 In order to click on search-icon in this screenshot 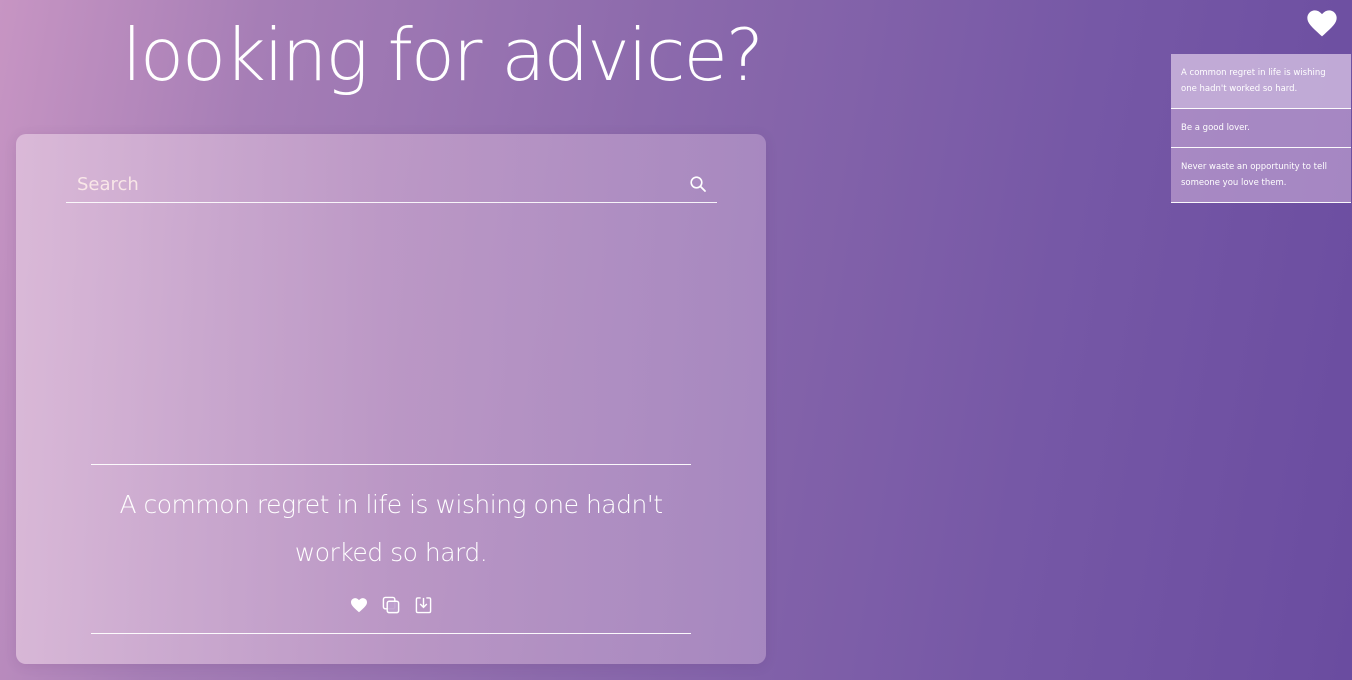, I will do `click(698, 184)`.